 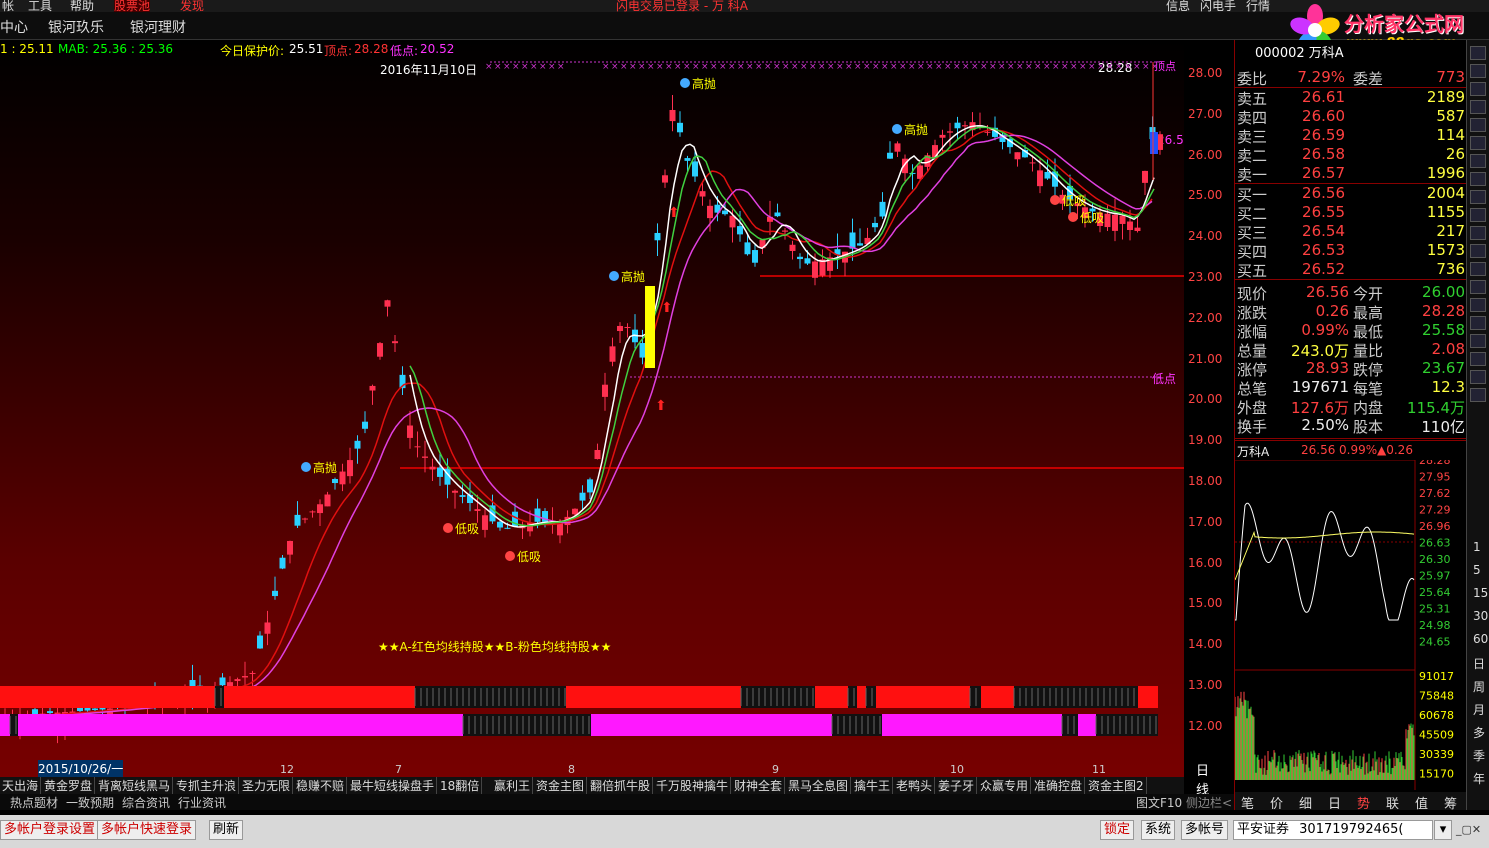 I want to click on formula-tab: 老鸭头, so click(x=914, y=785).